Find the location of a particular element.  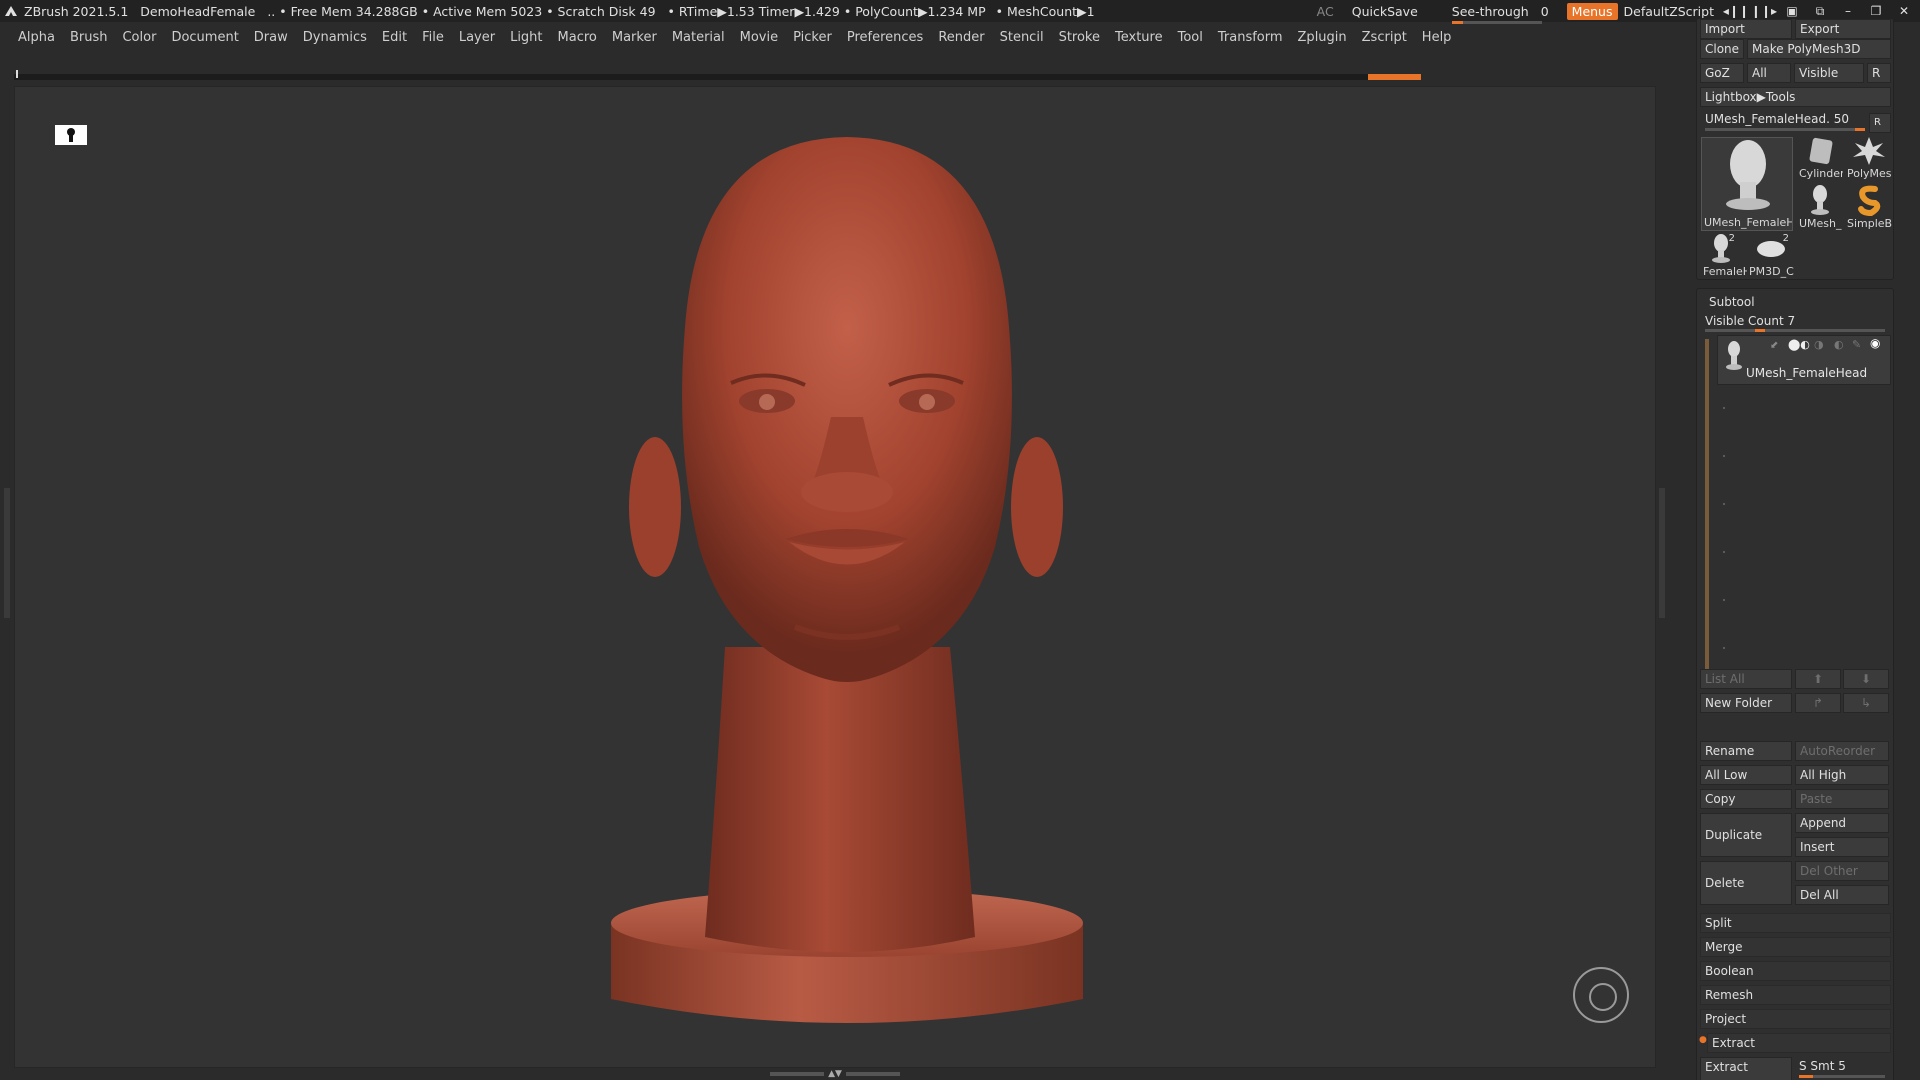

goz-r-button: R is located at coordinates (1879, 73).